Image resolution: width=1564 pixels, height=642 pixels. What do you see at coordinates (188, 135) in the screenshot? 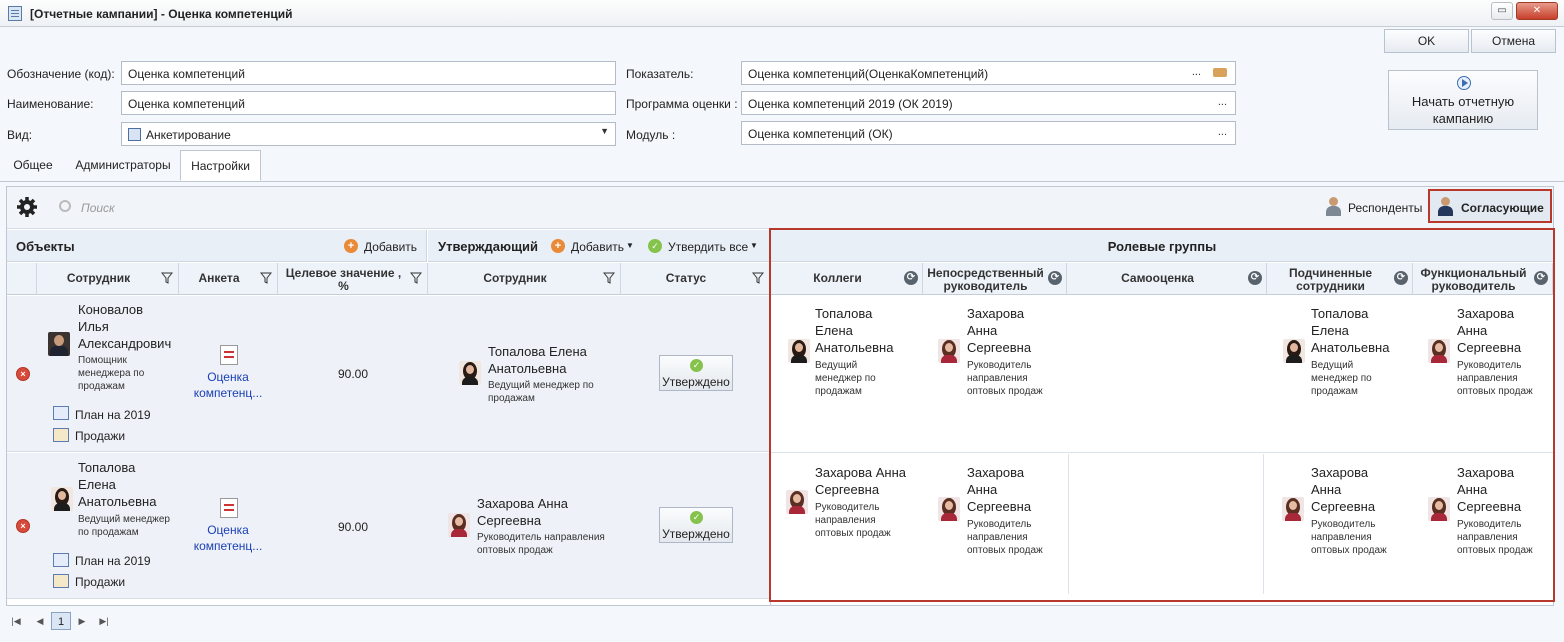
I see `type-select-value: Анкетирование` at bounding box center [188, 135].